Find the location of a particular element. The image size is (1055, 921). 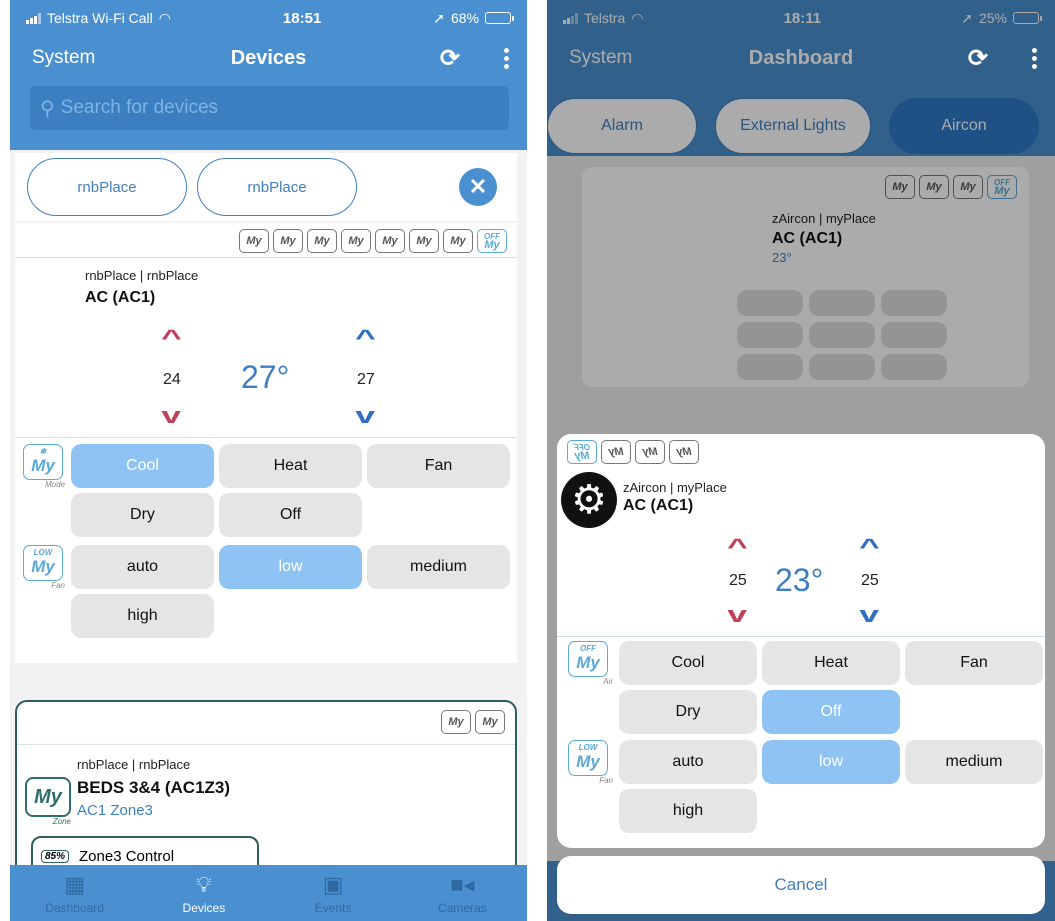

mode-badge-caption: Mode is located at coordinates (54, 484).